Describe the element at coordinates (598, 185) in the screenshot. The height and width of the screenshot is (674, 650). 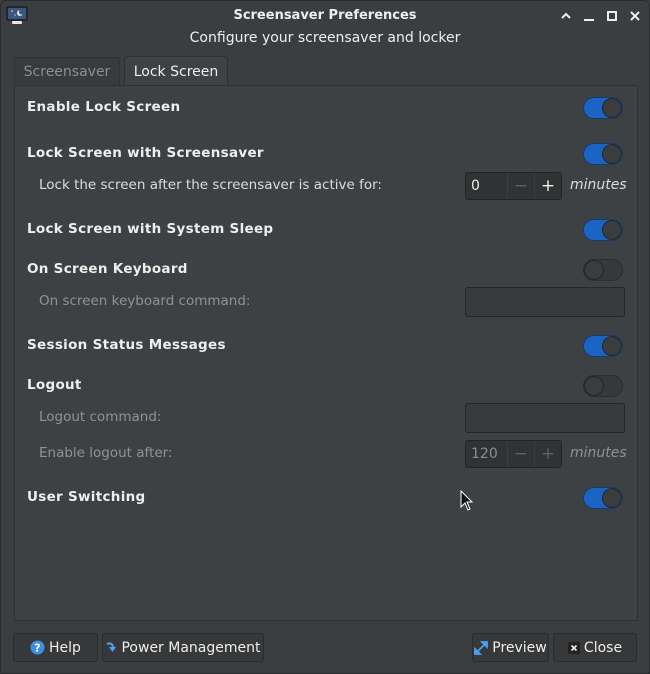
I see `lock-delay-units: minutes` at that location.